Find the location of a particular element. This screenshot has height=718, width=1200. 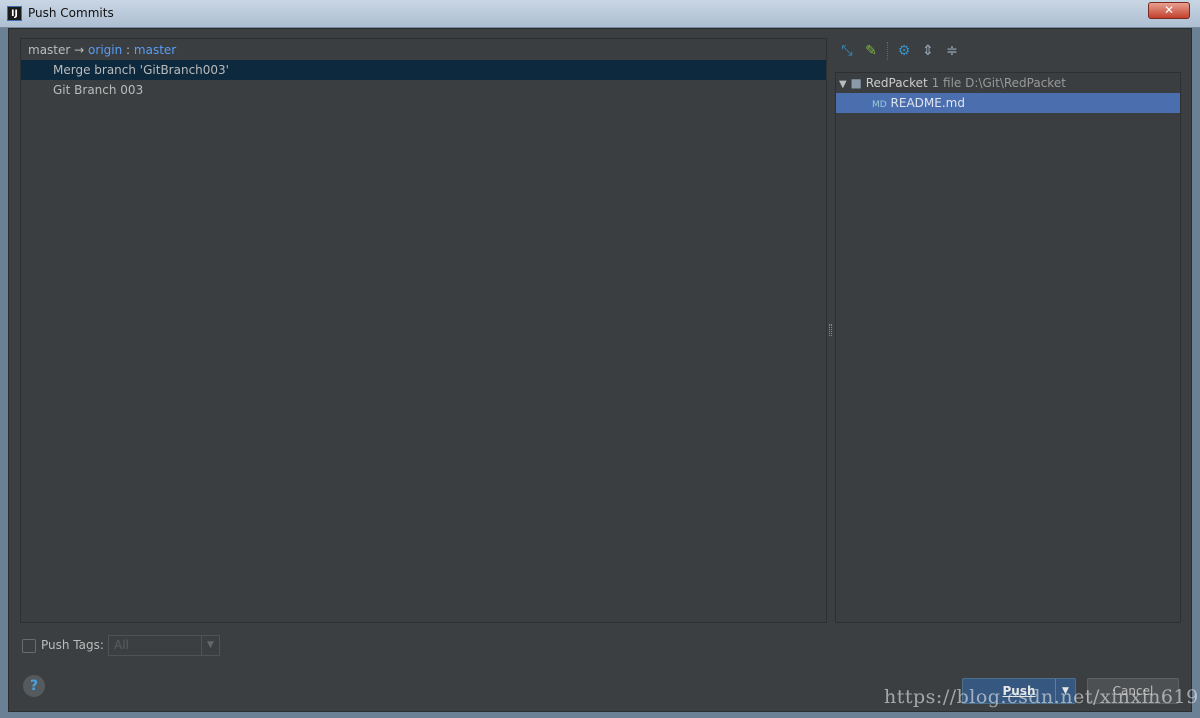

close-button: ✕ is located at coordinates (1169, 10).